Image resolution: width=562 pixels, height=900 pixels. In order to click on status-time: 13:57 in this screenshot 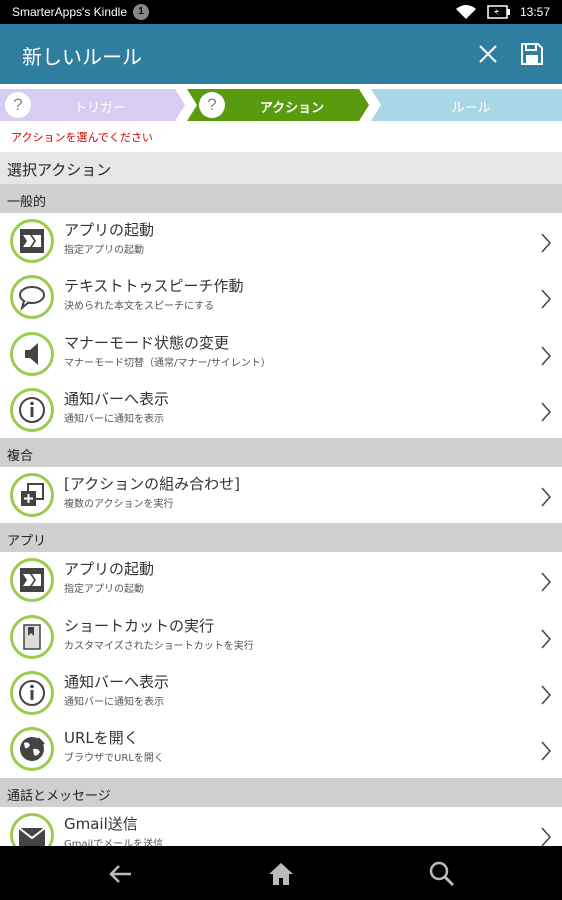, I will do `click(535, 12)`.